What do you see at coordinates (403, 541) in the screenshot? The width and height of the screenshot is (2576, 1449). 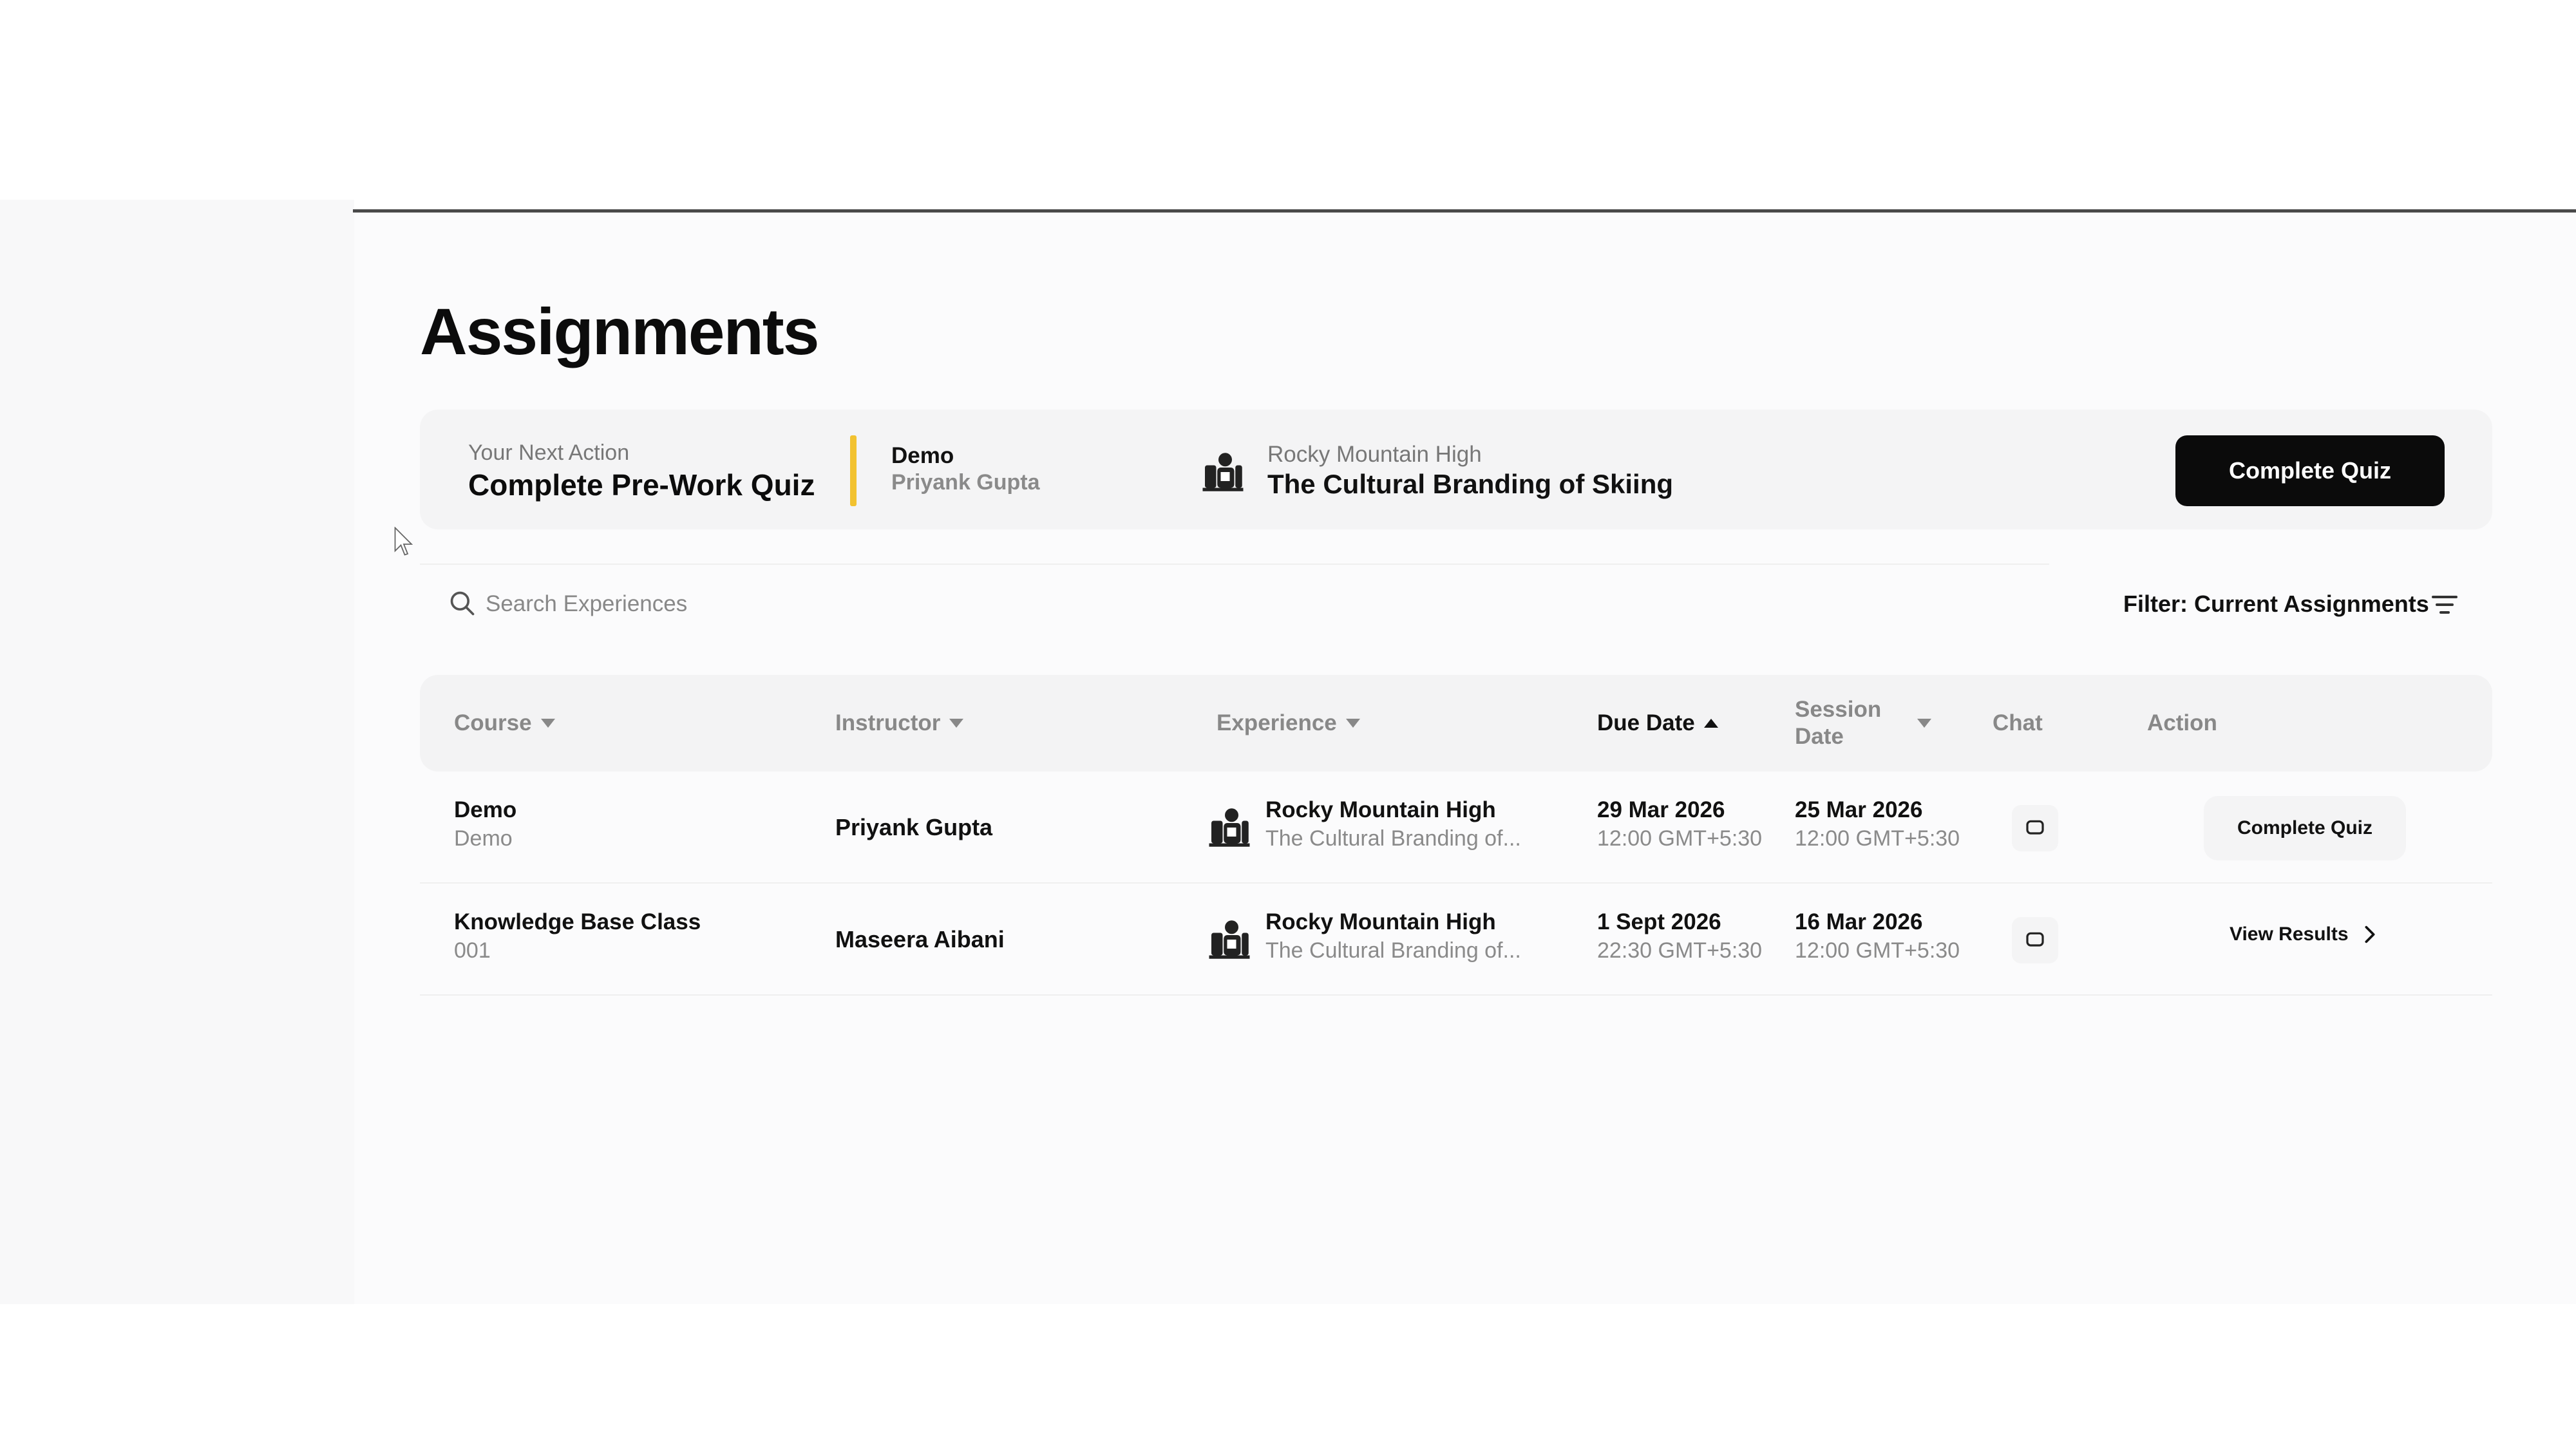 I see `mouse-cursor-icon` at bounding box center [403, 541].